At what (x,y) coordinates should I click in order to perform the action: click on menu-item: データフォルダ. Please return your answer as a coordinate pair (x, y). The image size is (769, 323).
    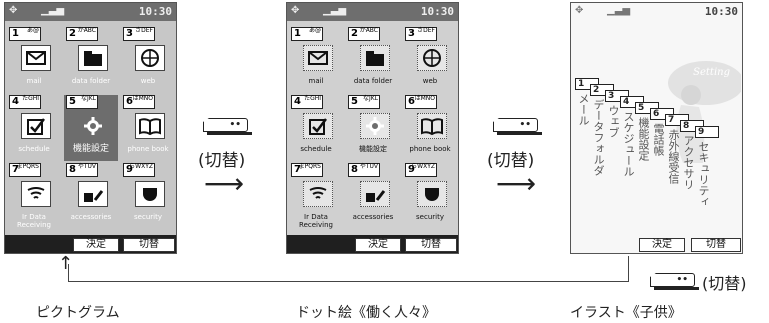
    Looking at the image, I should click on (598, 137).